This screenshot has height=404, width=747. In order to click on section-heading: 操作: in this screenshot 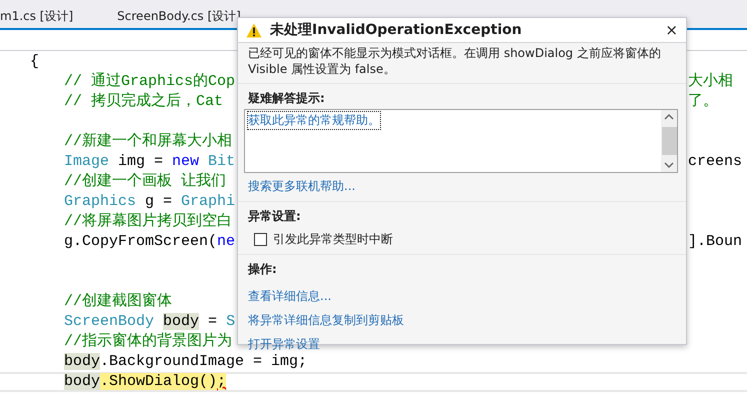, I will do `click(262, 269)`.